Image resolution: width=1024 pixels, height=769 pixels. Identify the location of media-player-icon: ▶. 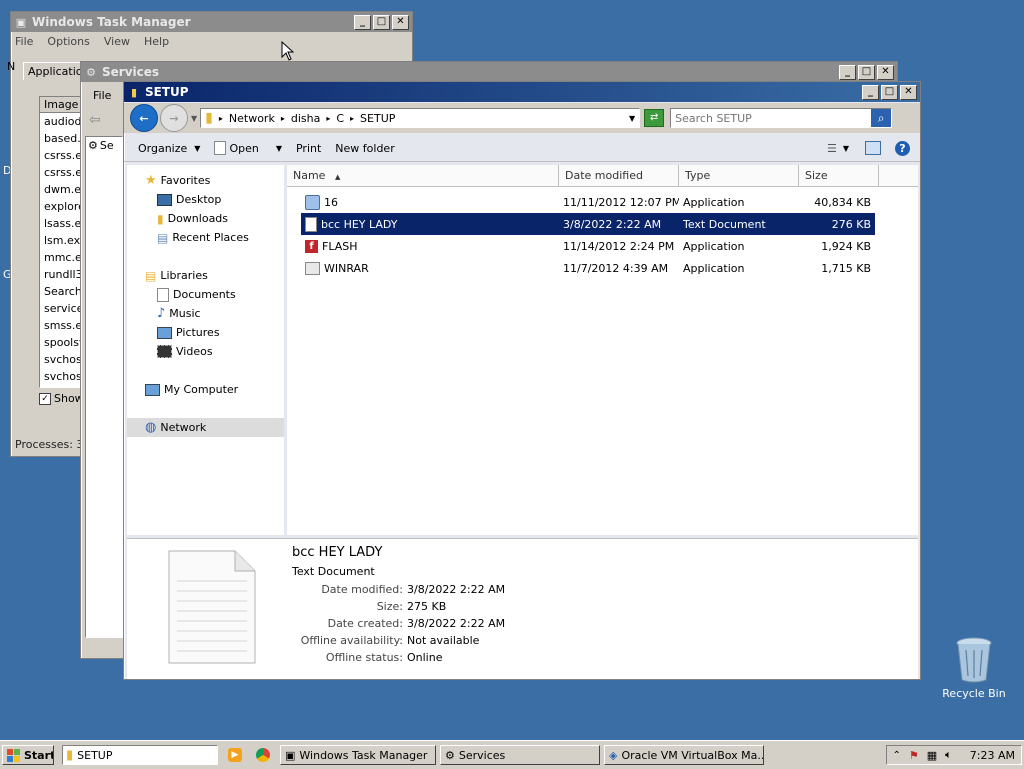
(235, 755).